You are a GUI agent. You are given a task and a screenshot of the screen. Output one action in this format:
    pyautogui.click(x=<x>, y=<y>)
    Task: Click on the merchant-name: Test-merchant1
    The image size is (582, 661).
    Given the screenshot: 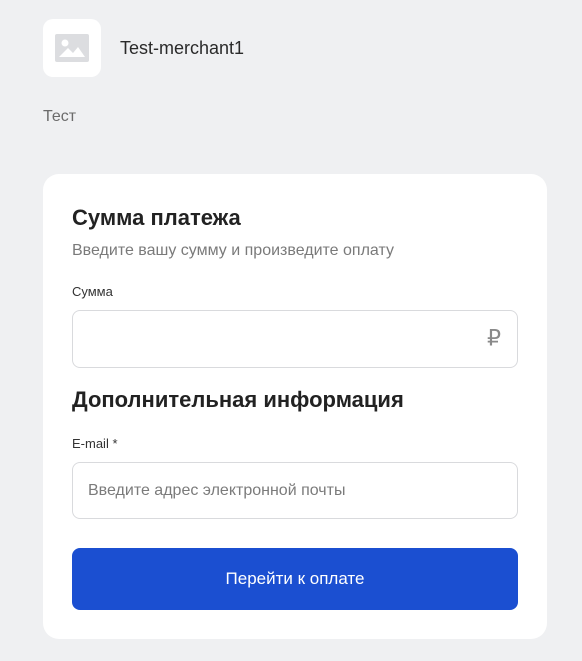 What is the action you would take?
    pyautogui.click(x=182, y=47)
    